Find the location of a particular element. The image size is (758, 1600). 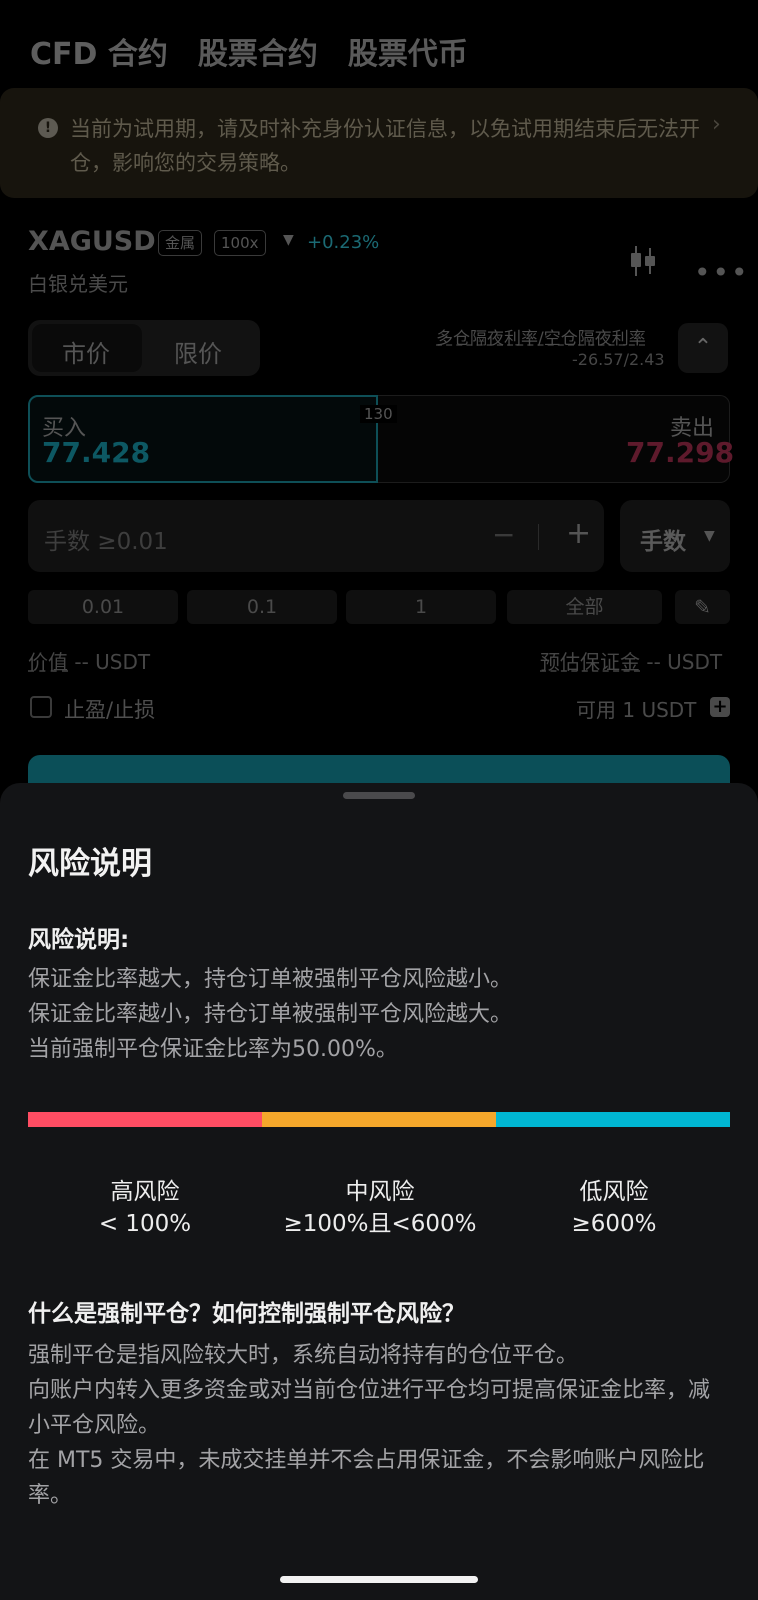

chevron-right-icon: › is located at coordinates (716, 124).